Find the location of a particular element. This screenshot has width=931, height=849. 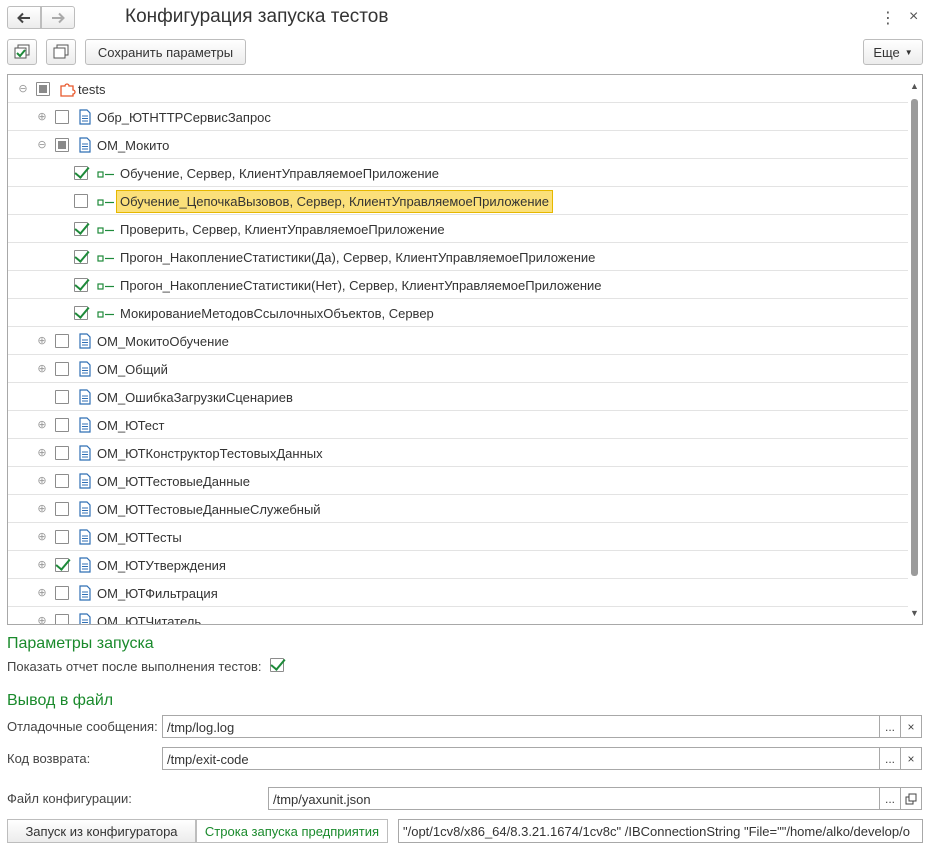

tree-row: ⊕ ОМ_ЮТУтверждения is located at coordinates (458, 565).